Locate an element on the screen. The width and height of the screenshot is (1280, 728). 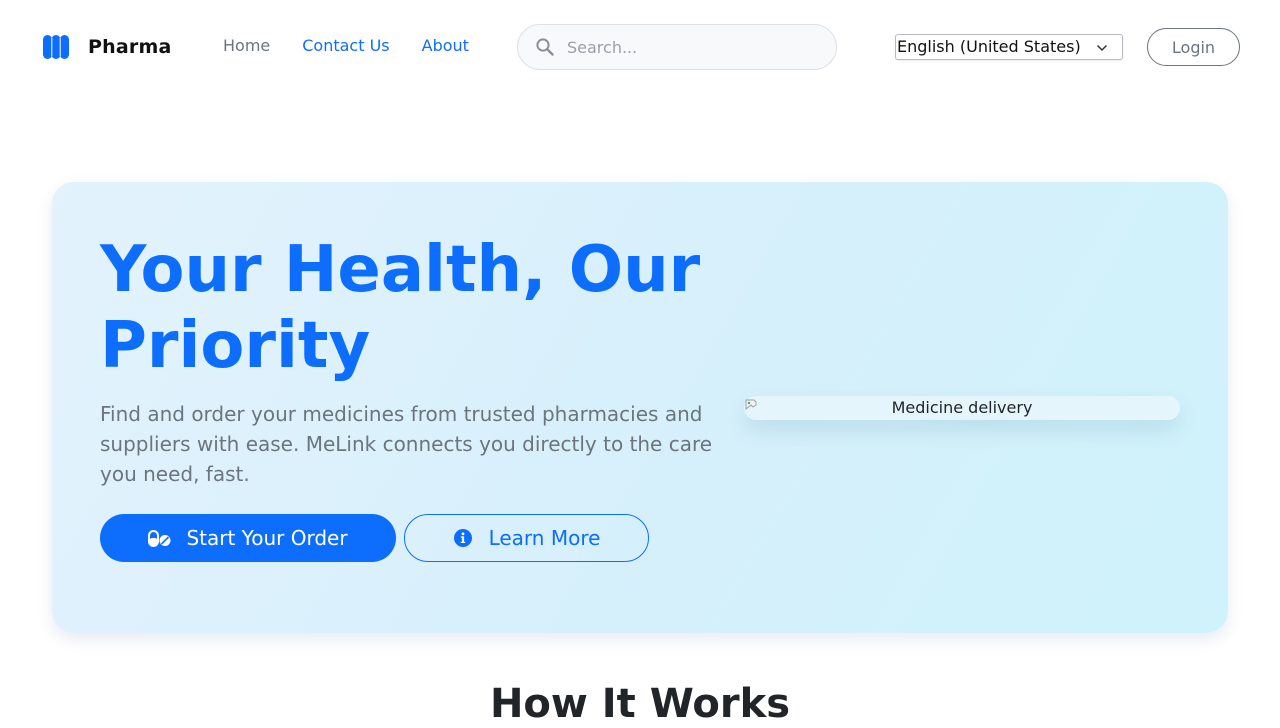
hero-image: Medicine delivery is located at coordinates (962, 408).